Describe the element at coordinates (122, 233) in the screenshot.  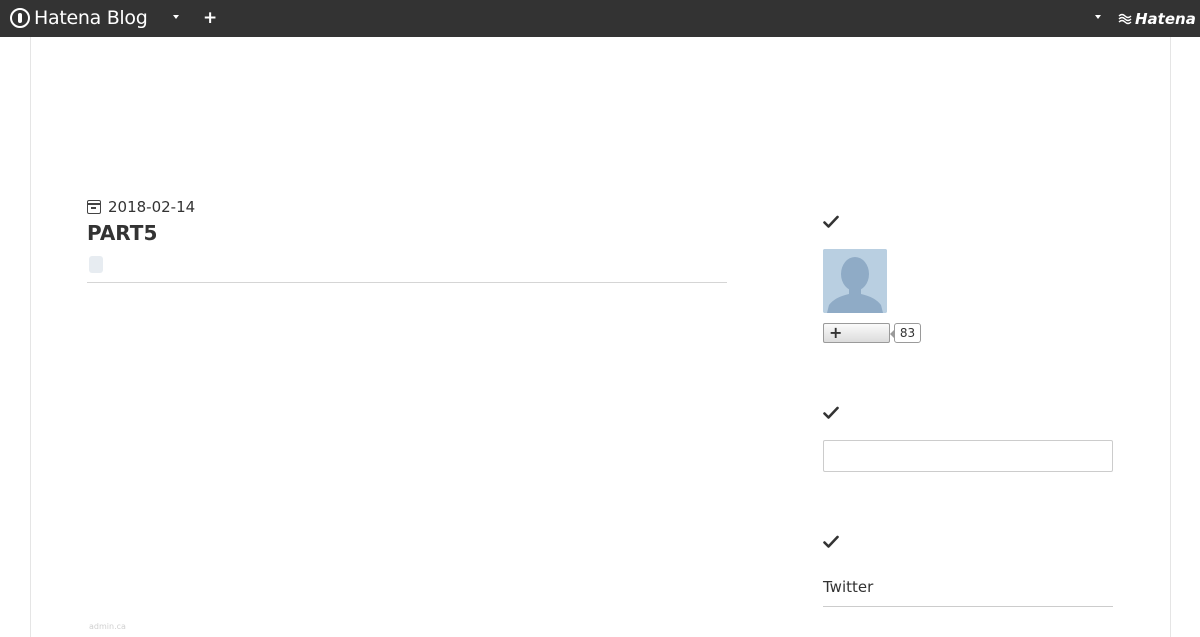
I see `entry-title: PART5` at that location.